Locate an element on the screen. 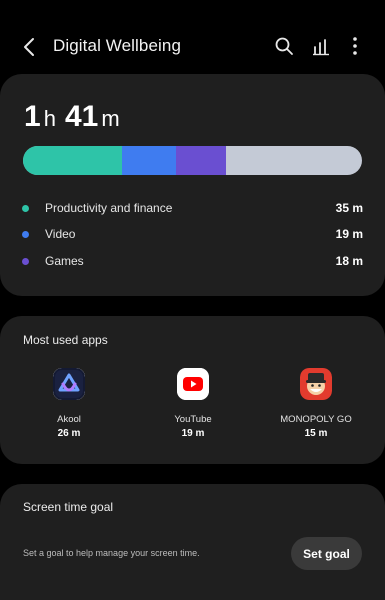  search-icon is located at coordinates (284, 46).